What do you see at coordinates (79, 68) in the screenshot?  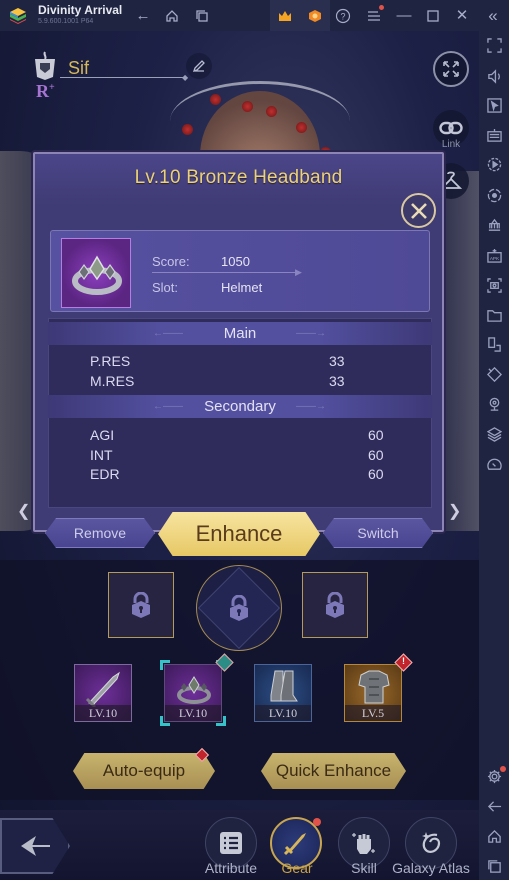 I see `character-name: Sif` at bounding box center [79, 68].